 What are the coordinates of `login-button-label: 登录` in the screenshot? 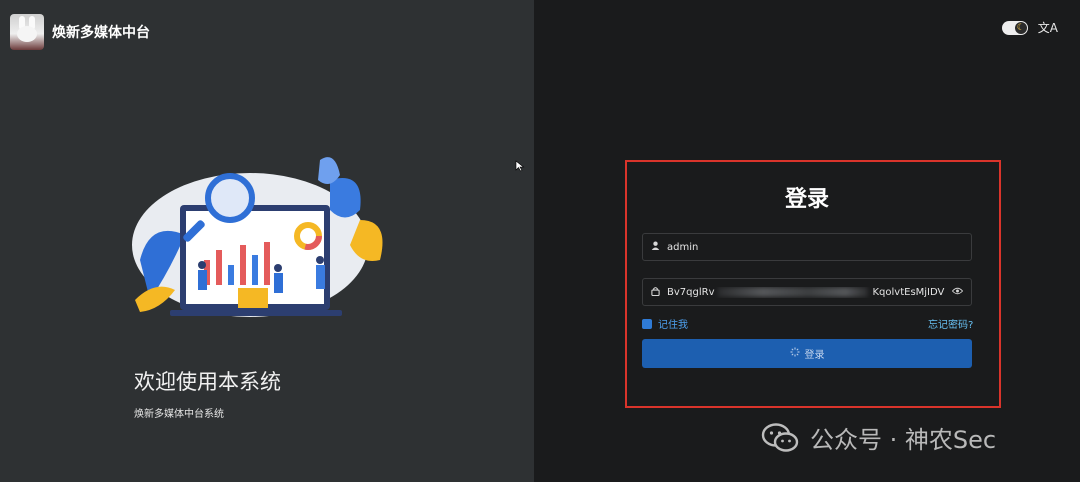 It's located at (814, 355).